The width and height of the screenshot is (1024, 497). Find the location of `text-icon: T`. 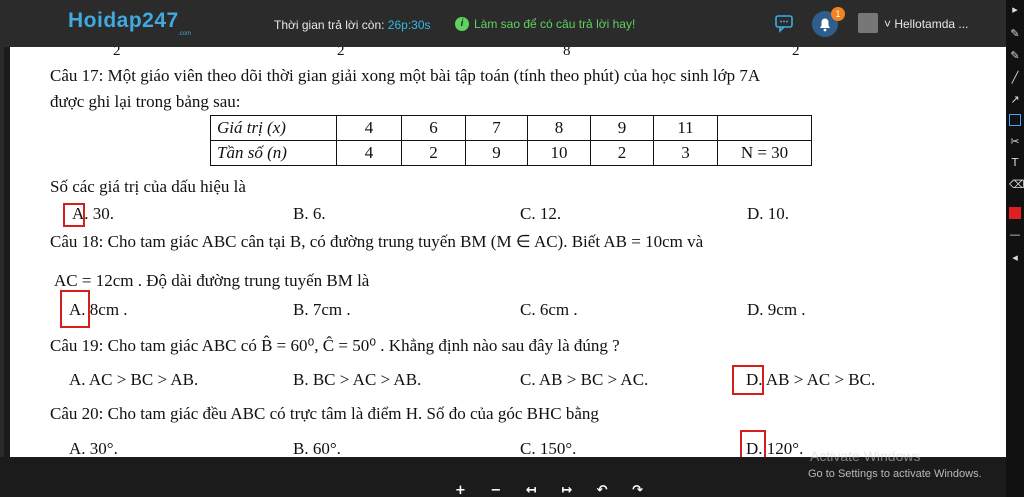

text-icon: T is located at coordinates (1015, 163).